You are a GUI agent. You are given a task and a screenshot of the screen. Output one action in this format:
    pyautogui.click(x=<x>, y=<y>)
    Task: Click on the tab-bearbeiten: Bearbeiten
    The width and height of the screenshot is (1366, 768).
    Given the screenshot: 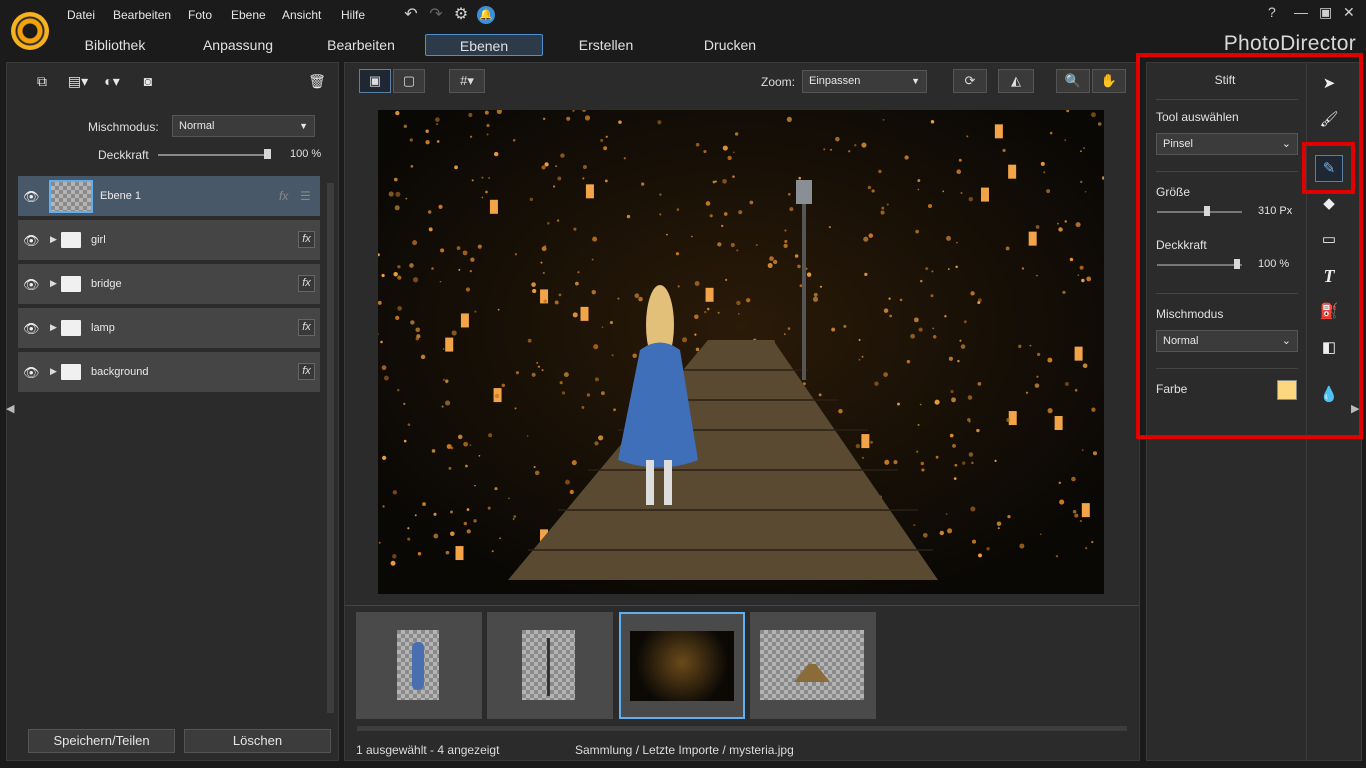 What is the action you would take?
    pyautogui.click(x=361, y=45)
    